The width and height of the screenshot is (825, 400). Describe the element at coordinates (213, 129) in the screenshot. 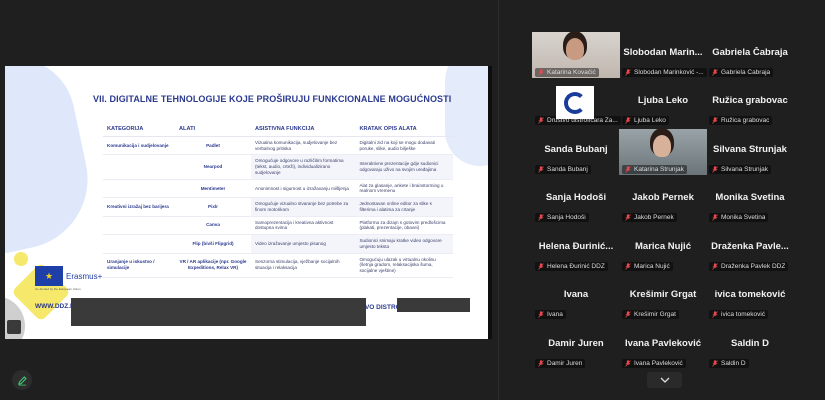

I see `header-alati: ALATI` at that location.